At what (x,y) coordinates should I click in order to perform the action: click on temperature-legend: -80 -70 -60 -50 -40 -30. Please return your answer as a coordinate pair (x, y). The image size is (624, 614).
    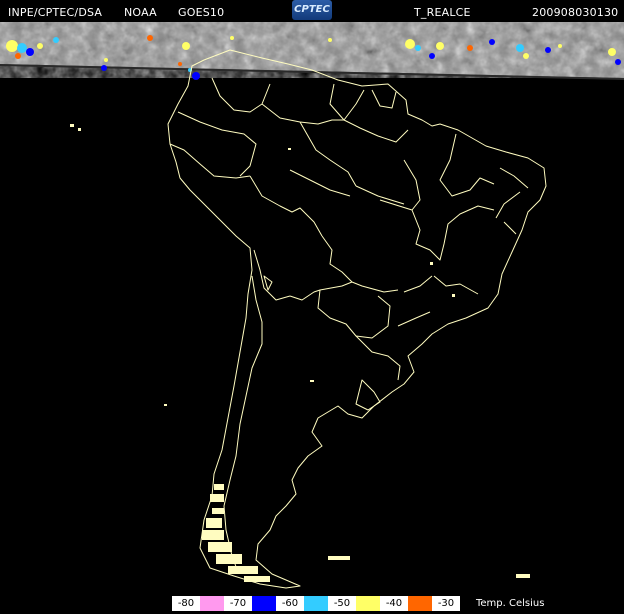
    Looking at the image, I should click on (316, 603).